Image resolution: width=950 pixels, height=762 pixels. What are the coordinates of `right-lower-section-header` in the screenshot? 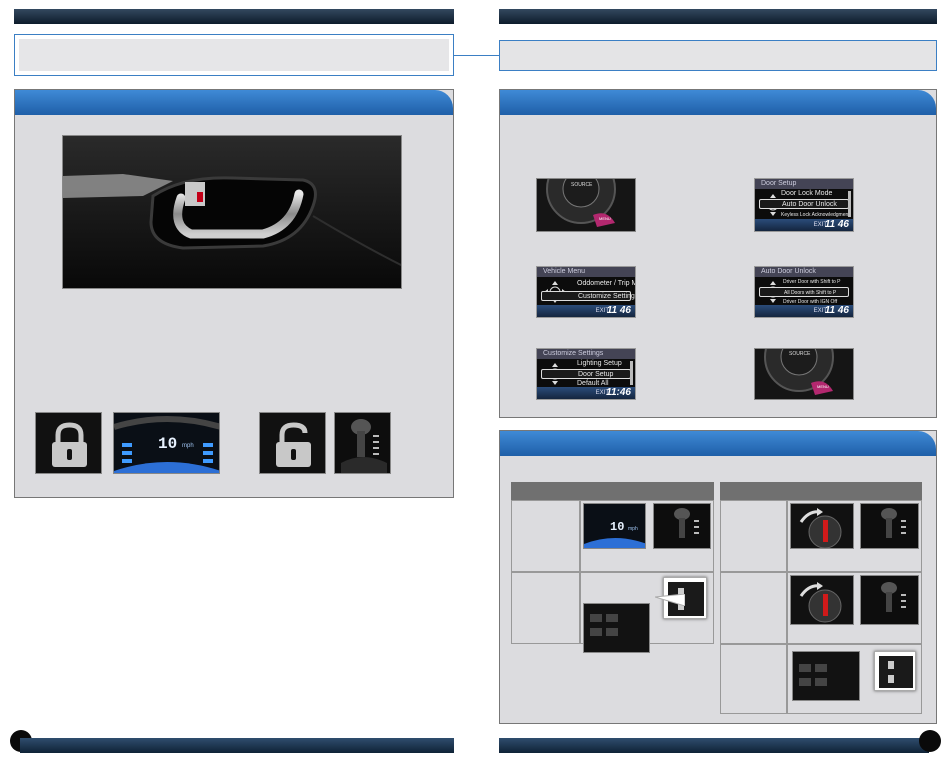 It's located at (718, 443).